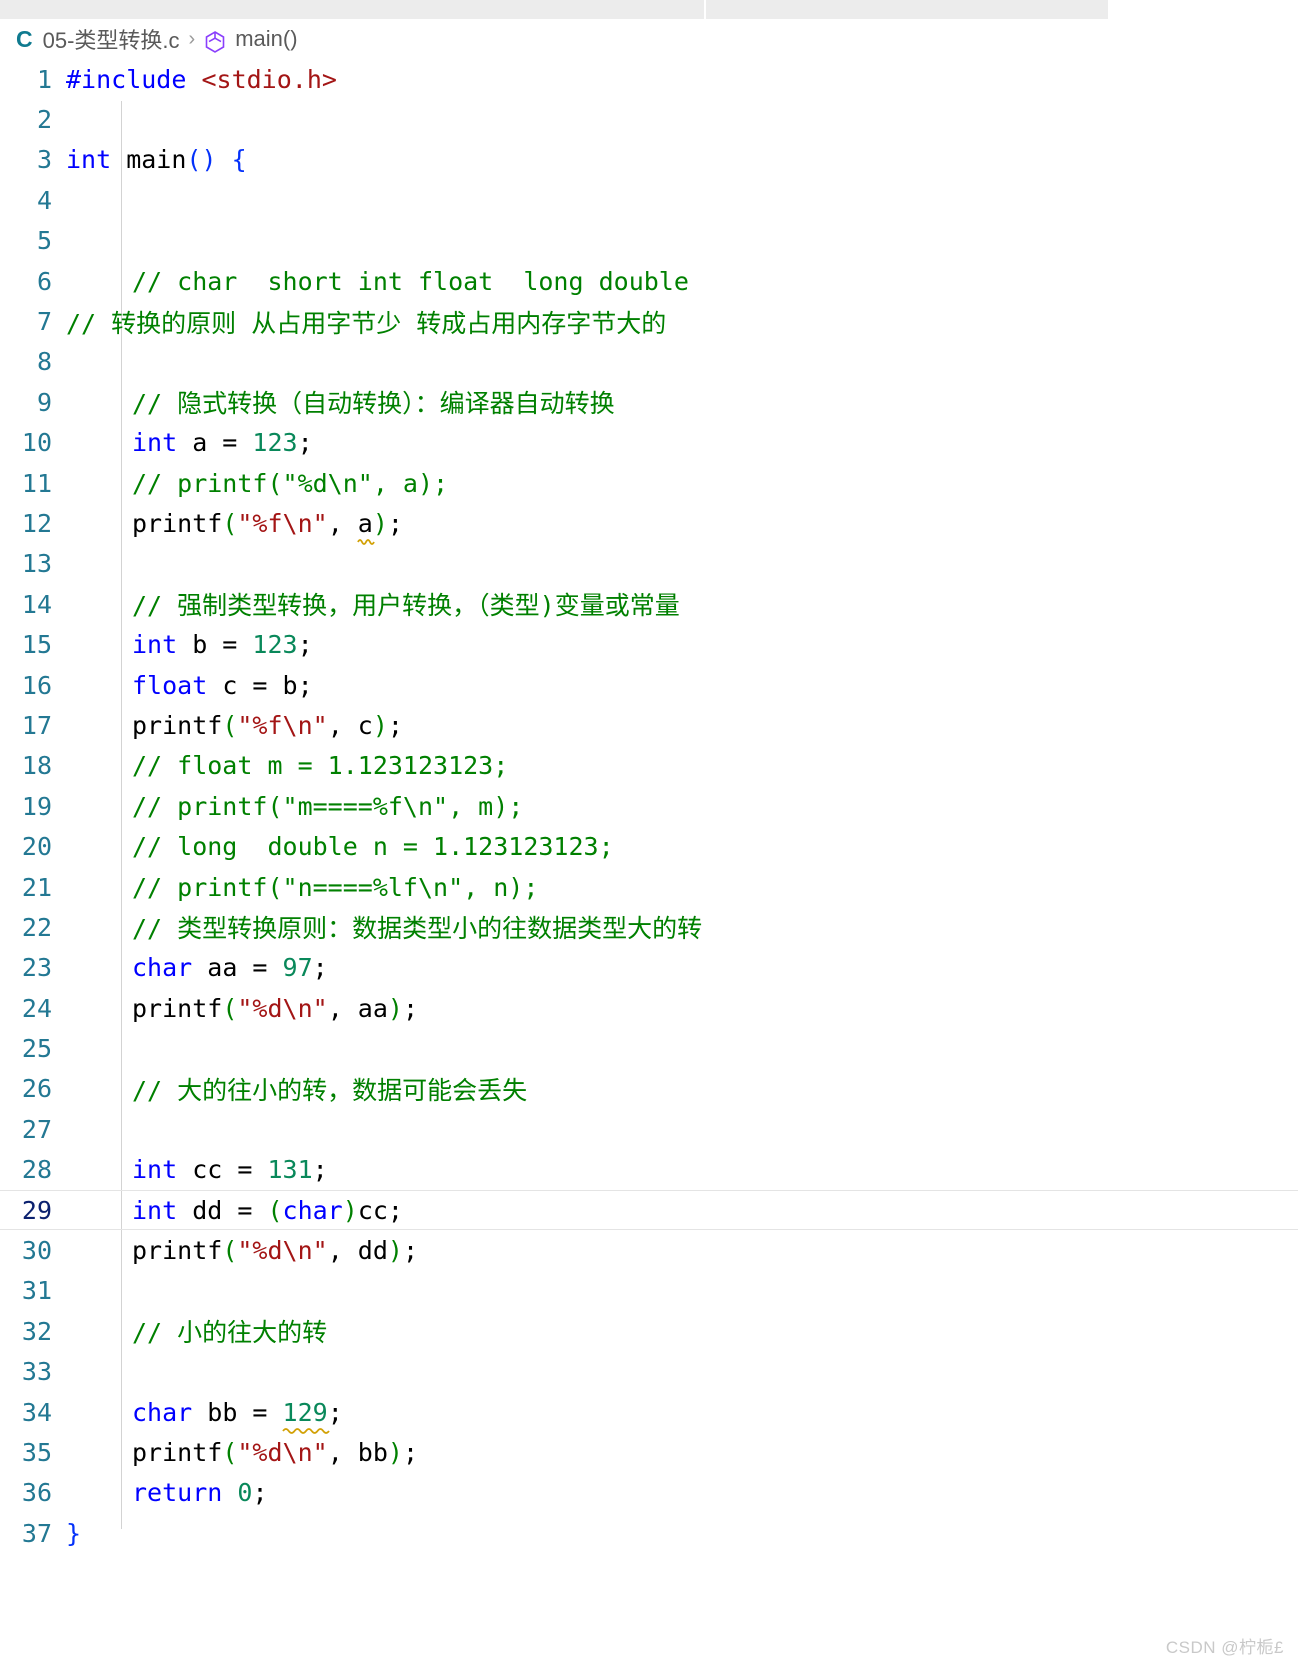  Describe the element at coordinates (36, 483) in the screenshot. I see `line-number: 11` at that location.